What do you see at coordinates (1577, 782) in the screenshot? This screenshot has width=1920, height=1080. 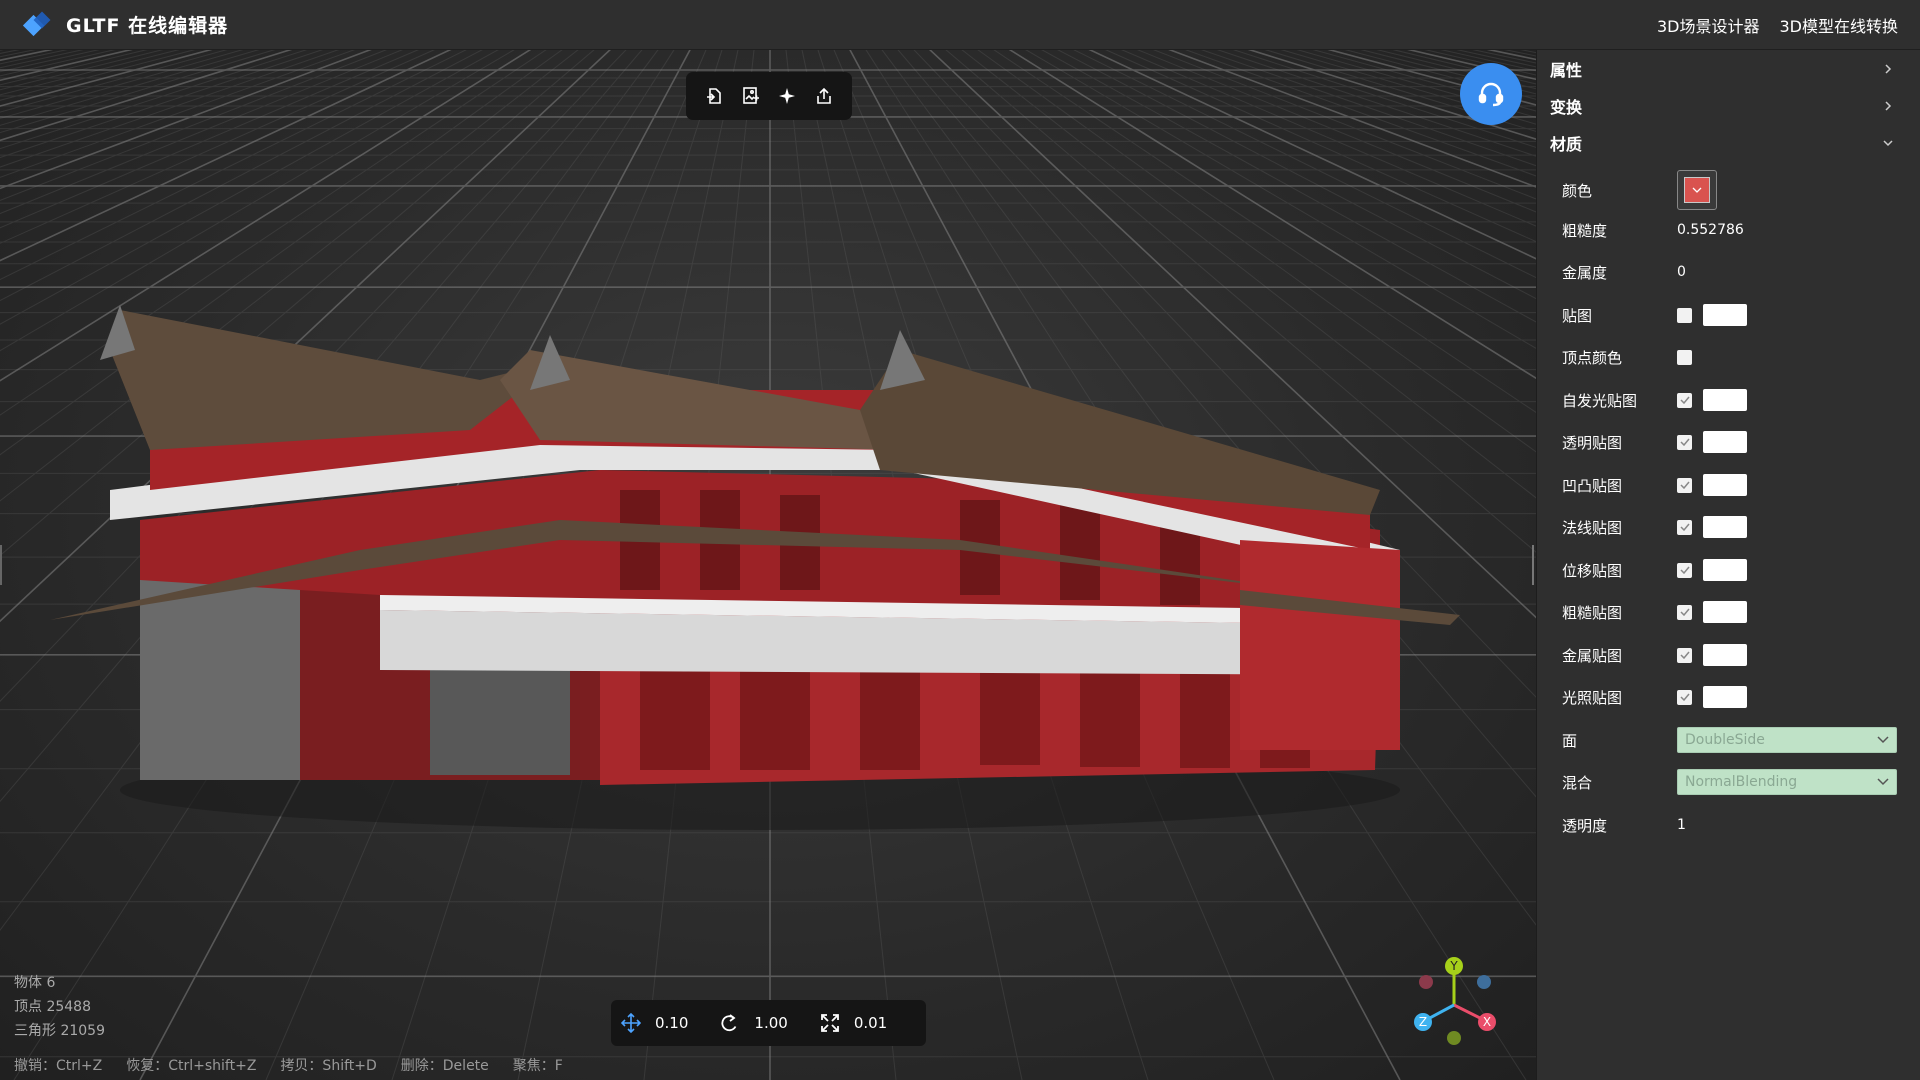 I see `blending-label: 混合` at bounding box center [1577, 782].